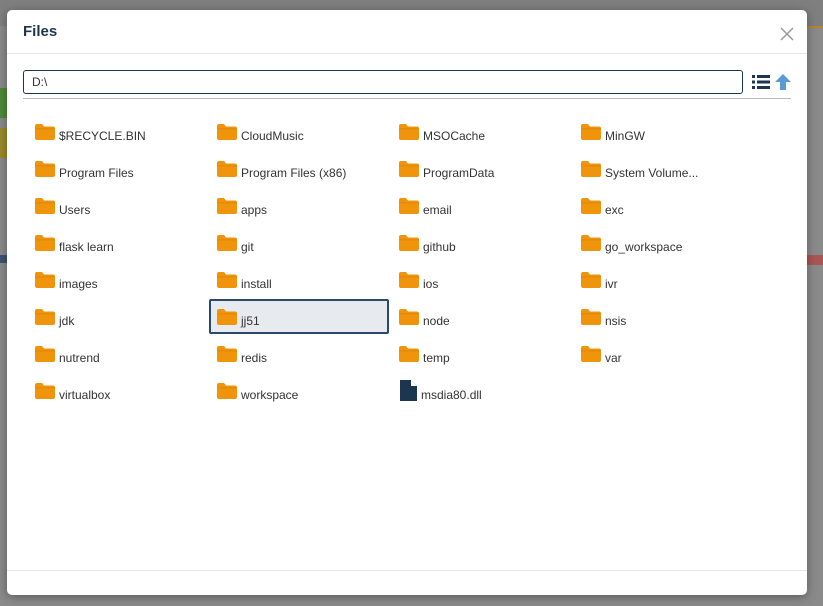  Describe the element at coordinates (644, 246) in the screenshot. I see `item-label: go_workspace` at that location.